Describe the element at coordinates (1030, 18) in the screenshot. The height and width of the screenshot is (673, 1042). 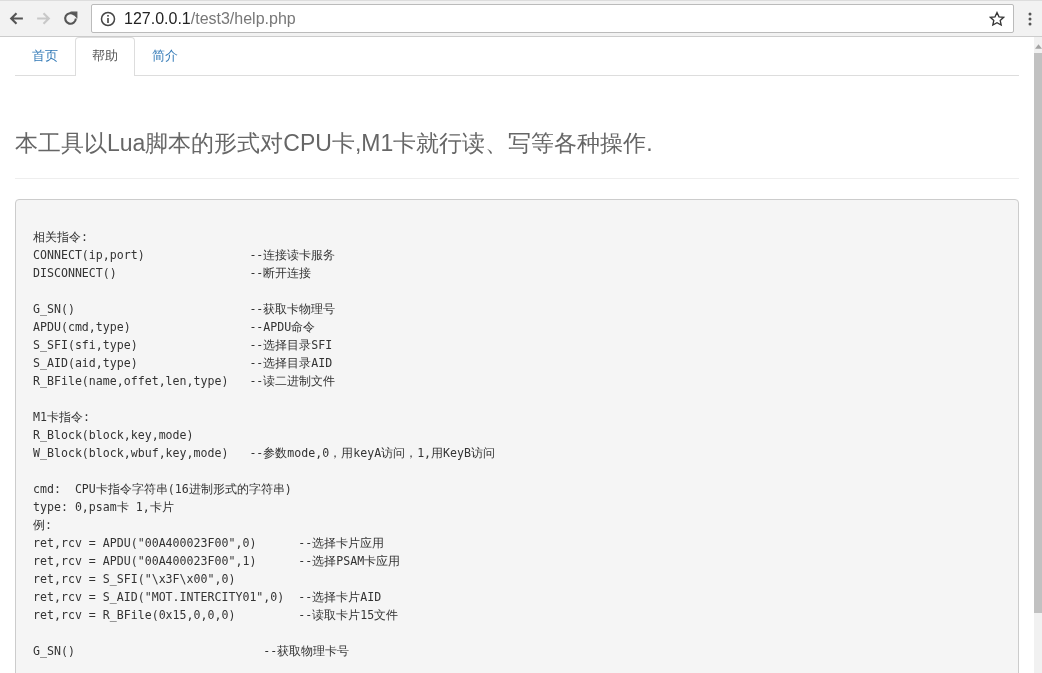
I see `menu-icon` at that location.